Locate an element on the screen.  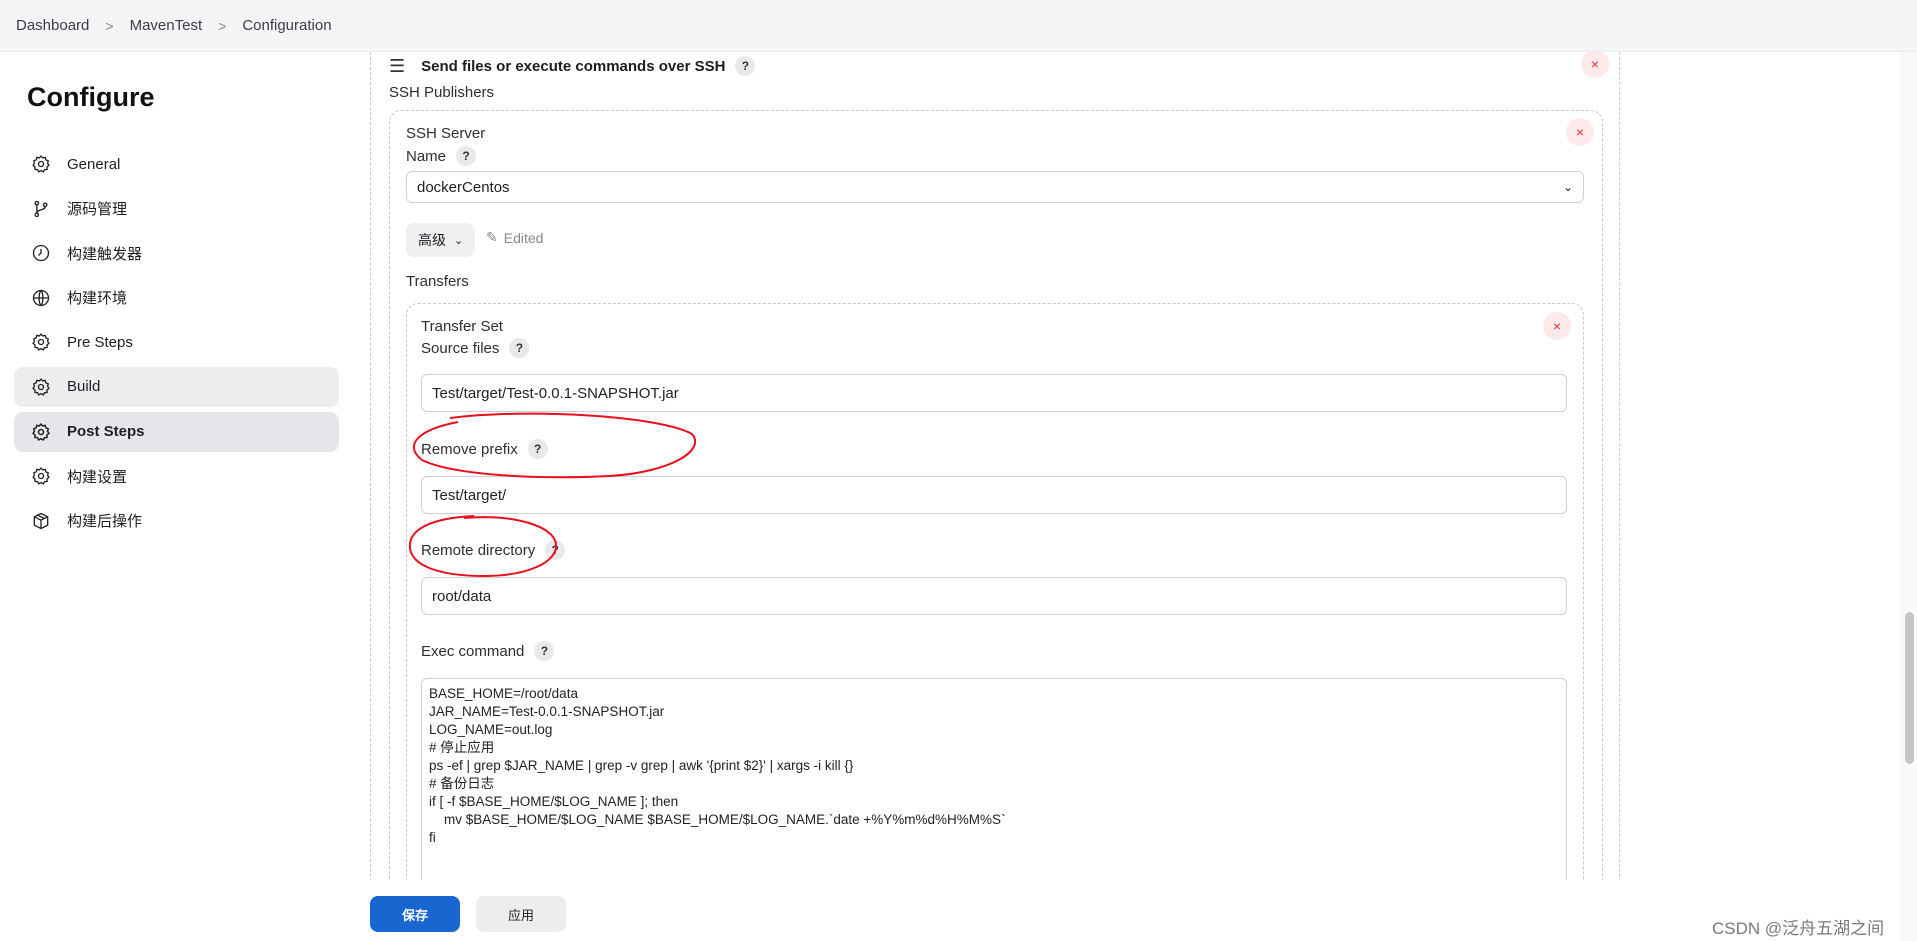
remote-directory-label: Remote directory ? is located at coordinates (493, 550).